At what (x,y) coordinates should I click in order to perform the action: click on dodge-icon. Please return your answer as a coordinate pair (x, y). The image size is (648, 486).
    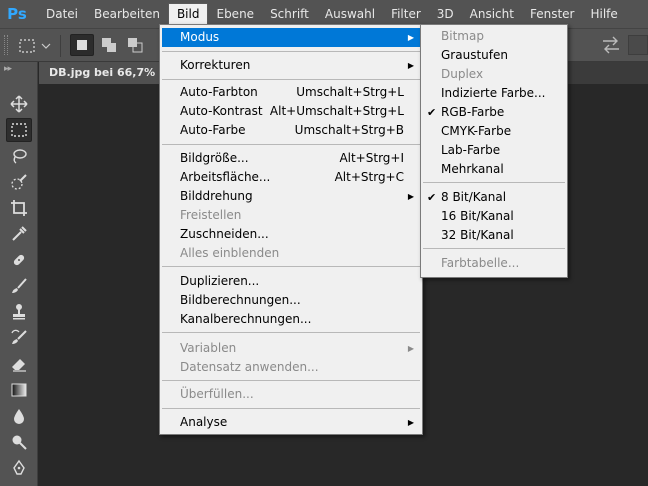
    Looking at the image, I should click on (19, 442).